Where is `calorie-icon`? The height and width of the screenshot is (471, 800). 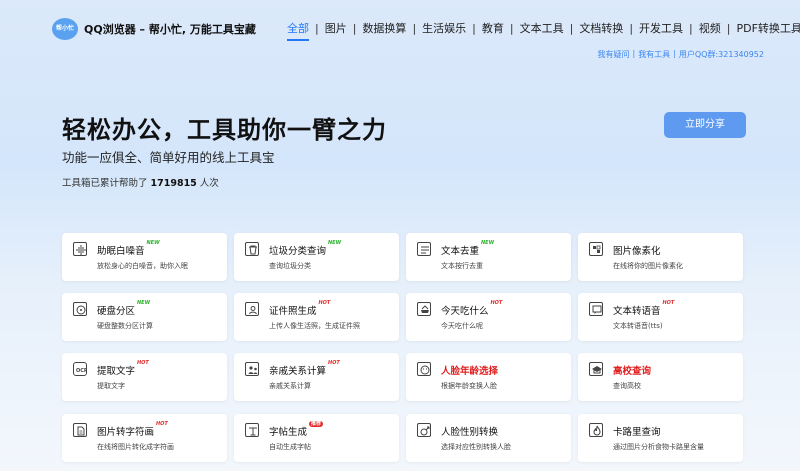
calorie-icon is located at coordinates (596, 430).